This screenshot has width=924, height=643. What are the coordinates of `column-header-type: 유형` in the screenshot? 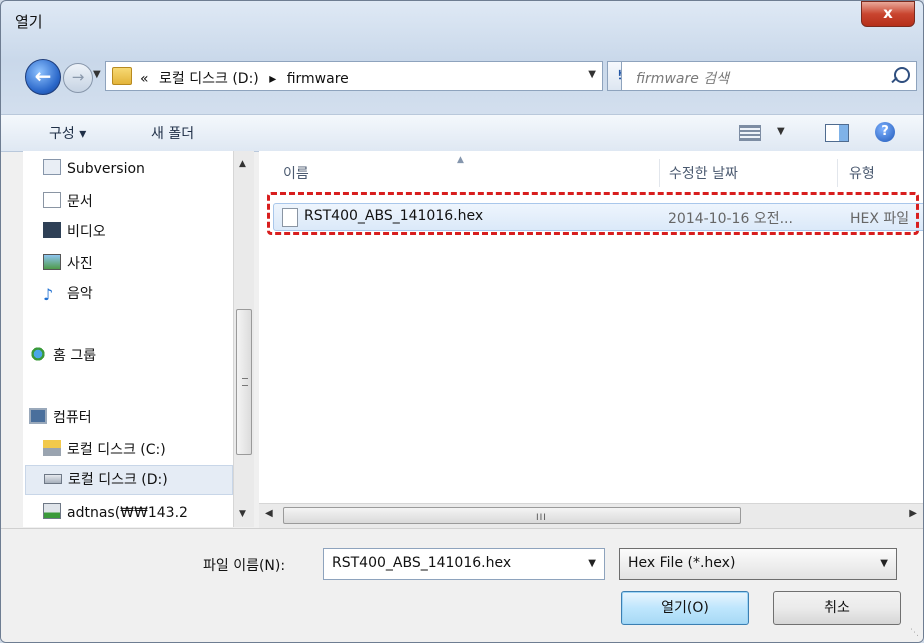 It's located at (862, 173).